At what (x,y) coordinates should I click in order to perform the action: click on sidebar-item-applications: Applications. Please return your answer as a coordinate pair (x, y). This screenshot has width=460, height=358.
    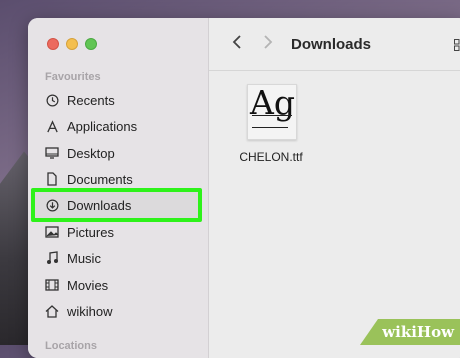
    Looking at the image, I should click on (121, 126).